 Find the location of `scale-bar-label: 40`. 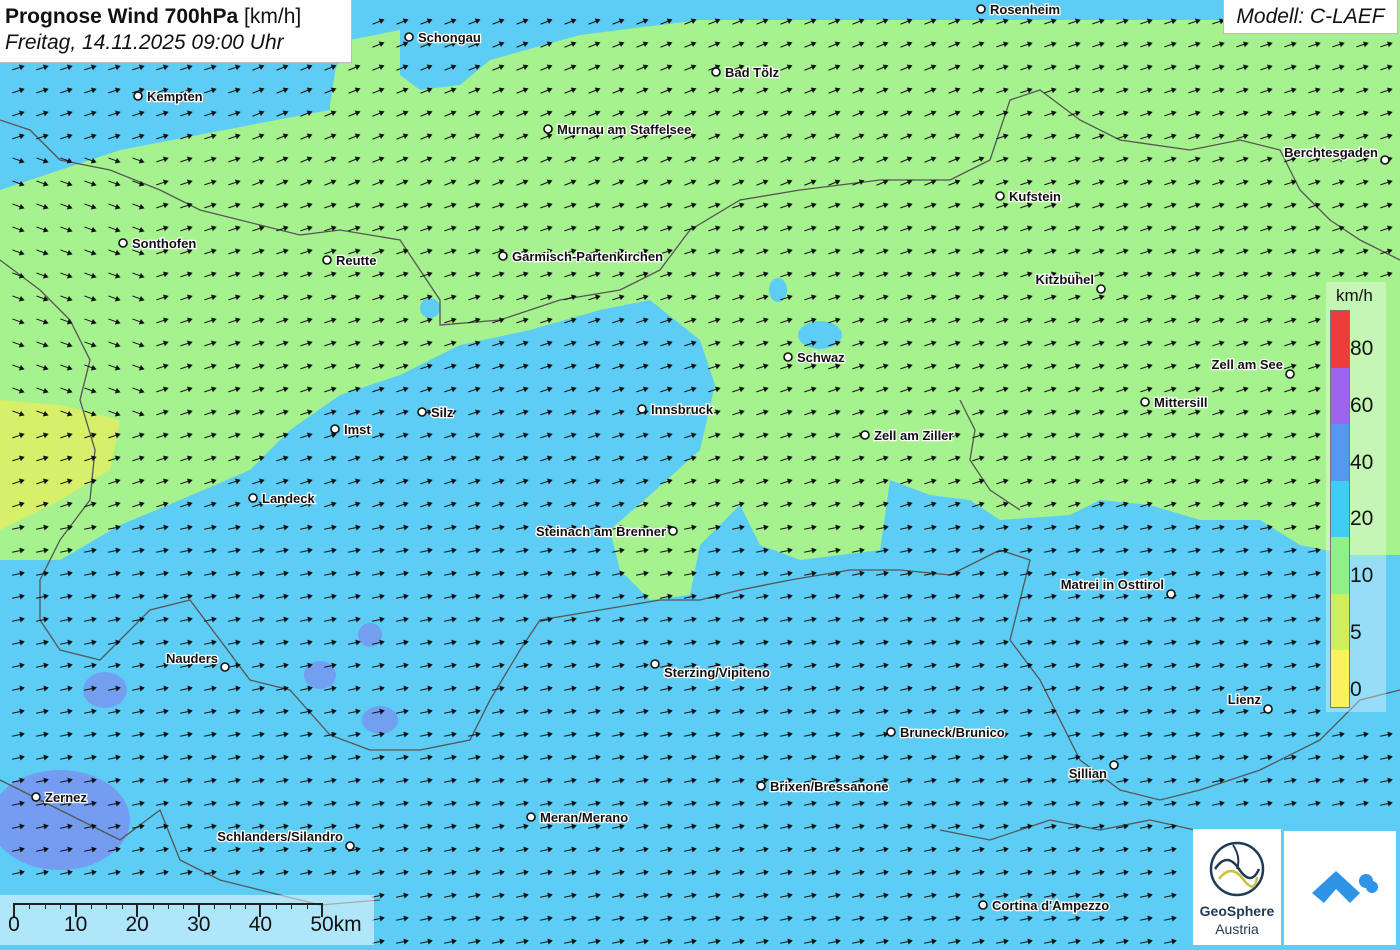

scale-bar-label: 40 is located at coordinates (260, 924).